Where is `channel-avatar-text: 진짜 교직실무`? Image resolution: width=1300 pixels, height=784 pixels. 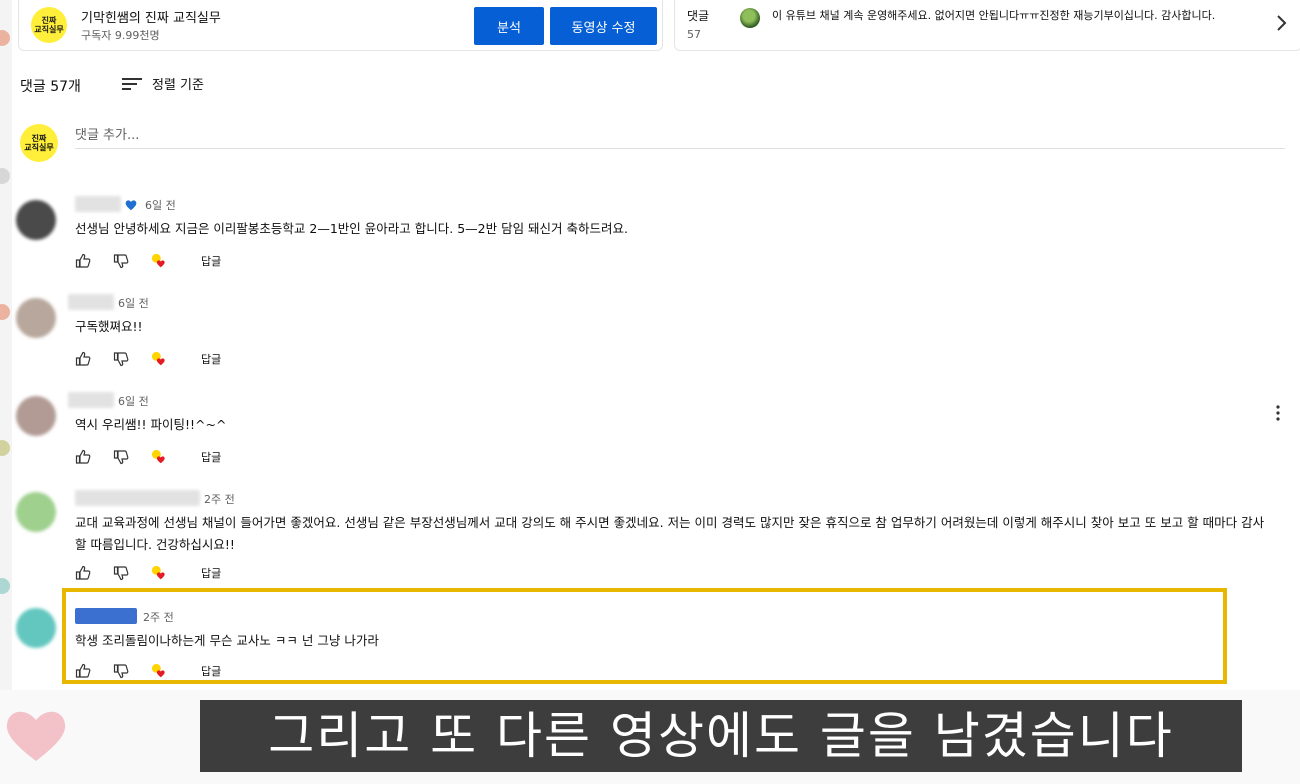
channel-avatar-text: 진짜 교직실무 is located at coordinates (49, 25).